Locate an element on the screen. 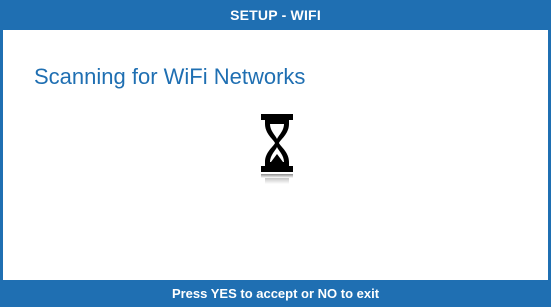 The image size is (551, 307). footer-bar: Press YES to accept or NO to exit is located at coordinates (275, 293).